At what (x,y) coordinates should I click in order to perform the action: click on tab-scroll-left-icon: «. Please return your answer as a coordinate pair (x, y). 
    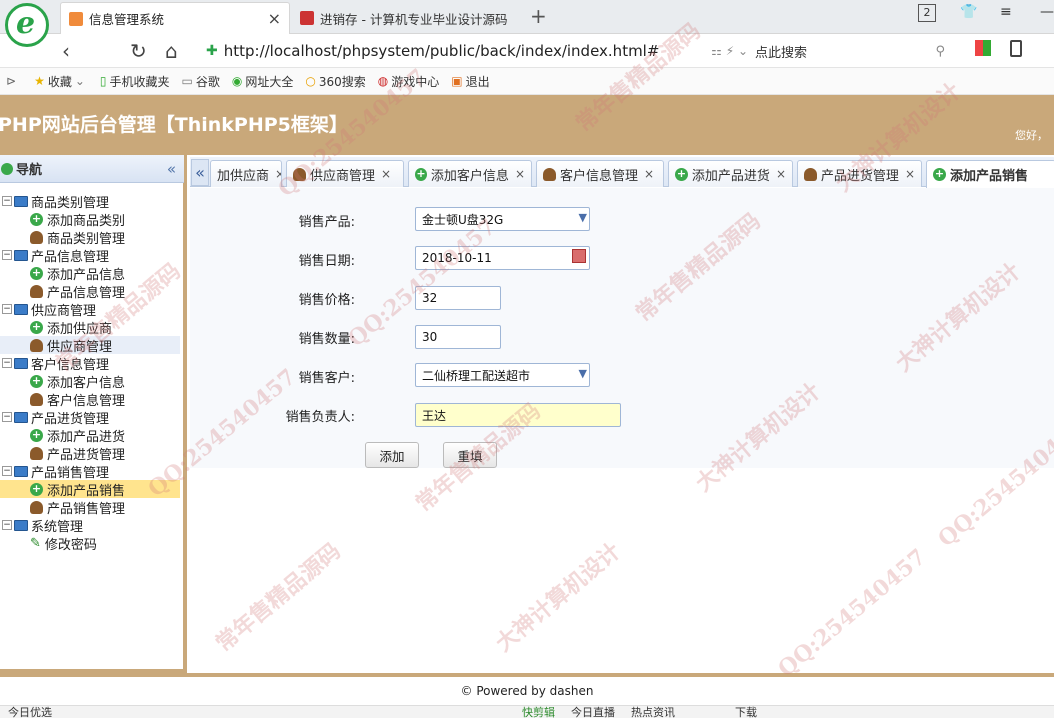
    Looking at the image, I should click on (200, 172).